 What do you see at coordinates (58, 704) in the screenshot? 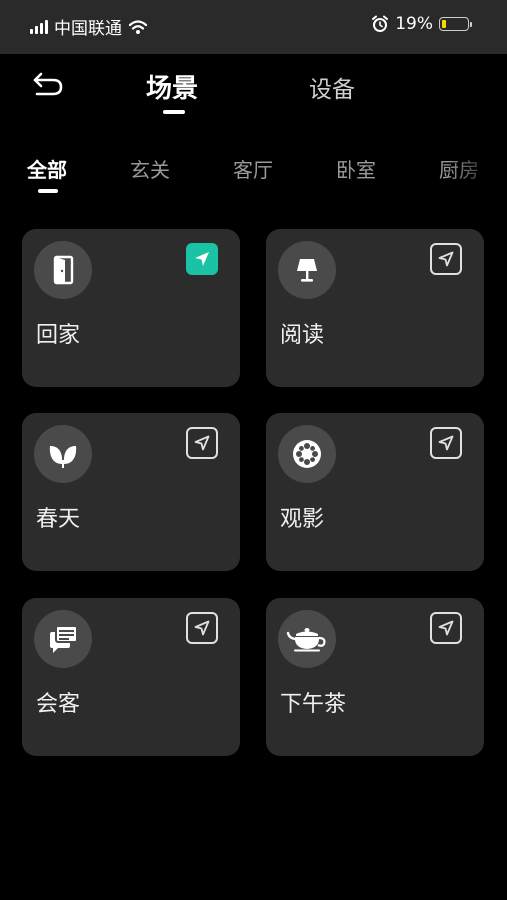
I see `scene-label: 会客` at bounding box center [58, 704].